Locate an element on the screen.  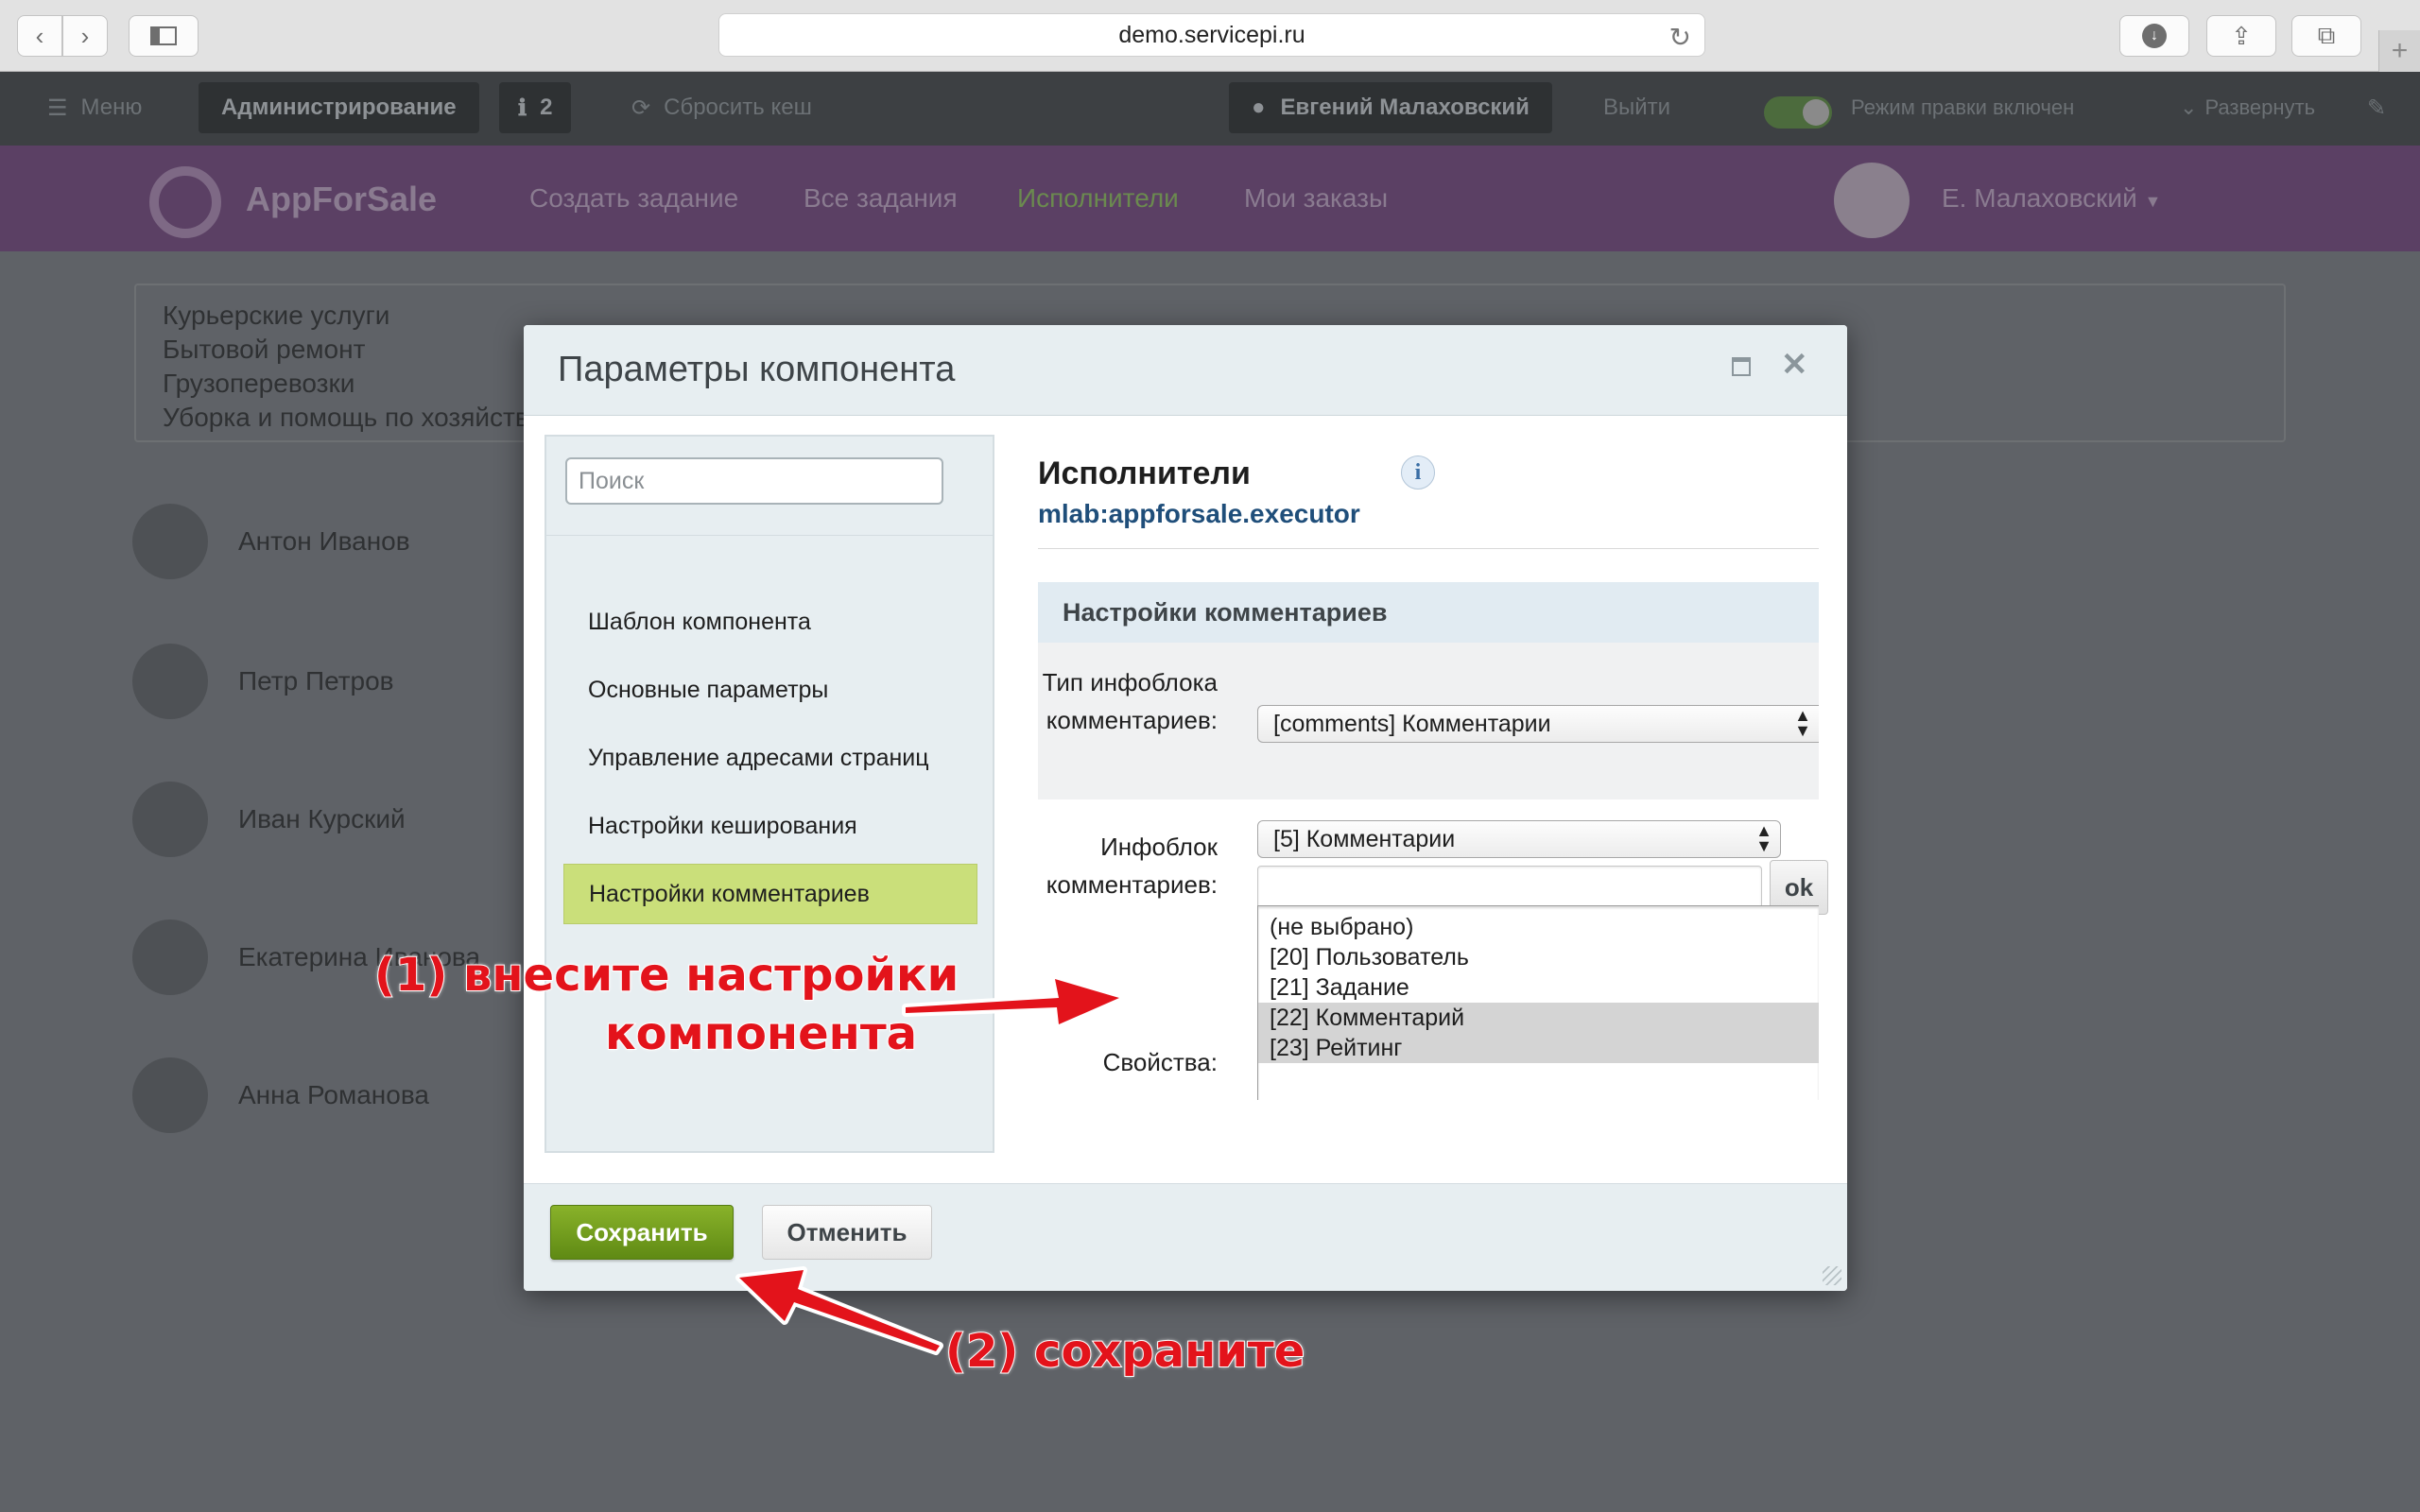
arrow-to-save is located at coordinates (839, 1310).